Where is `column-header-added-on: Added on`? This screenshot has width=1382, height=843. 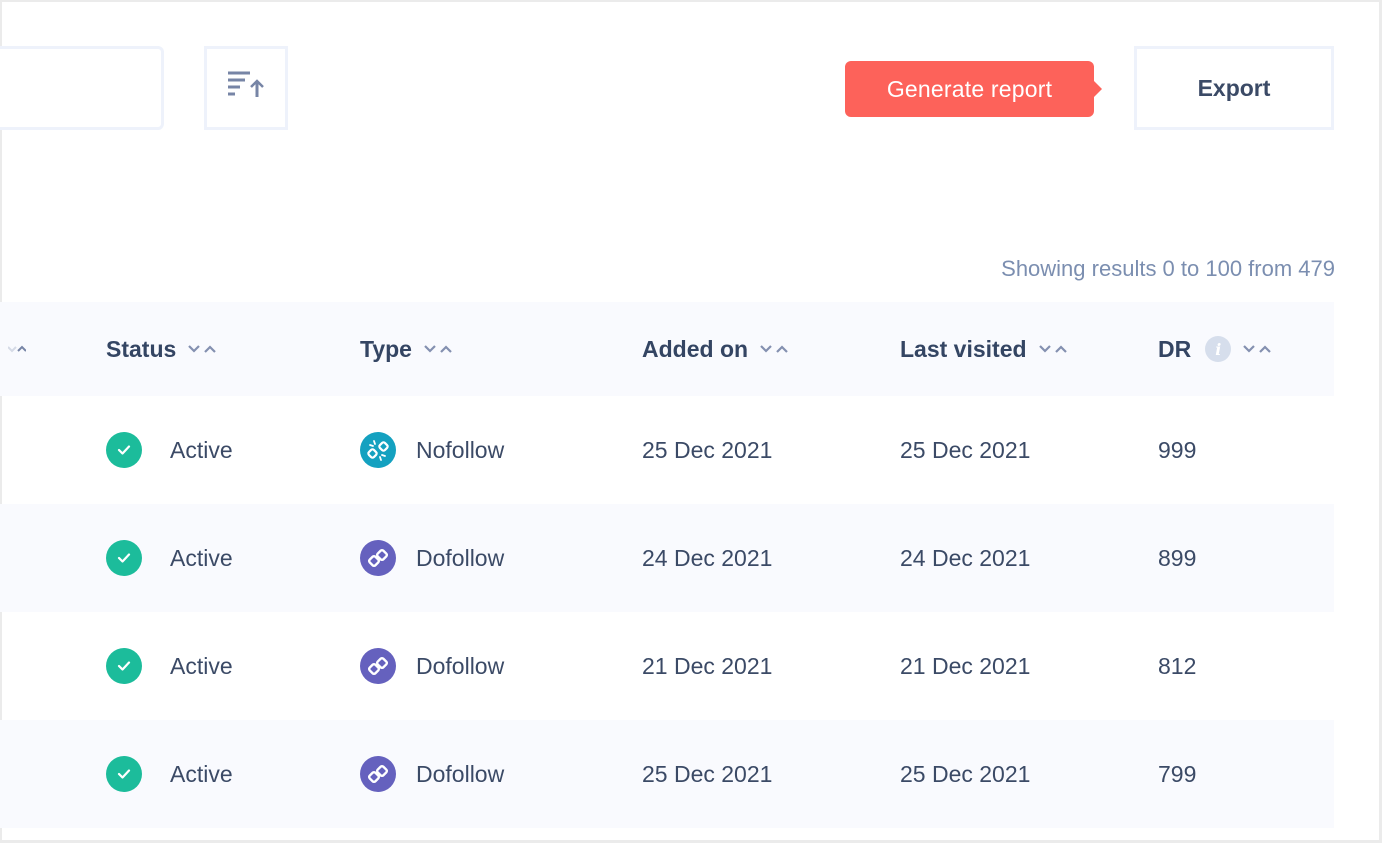 column-header-added-on: Added on is located at coordinates (716, 349).